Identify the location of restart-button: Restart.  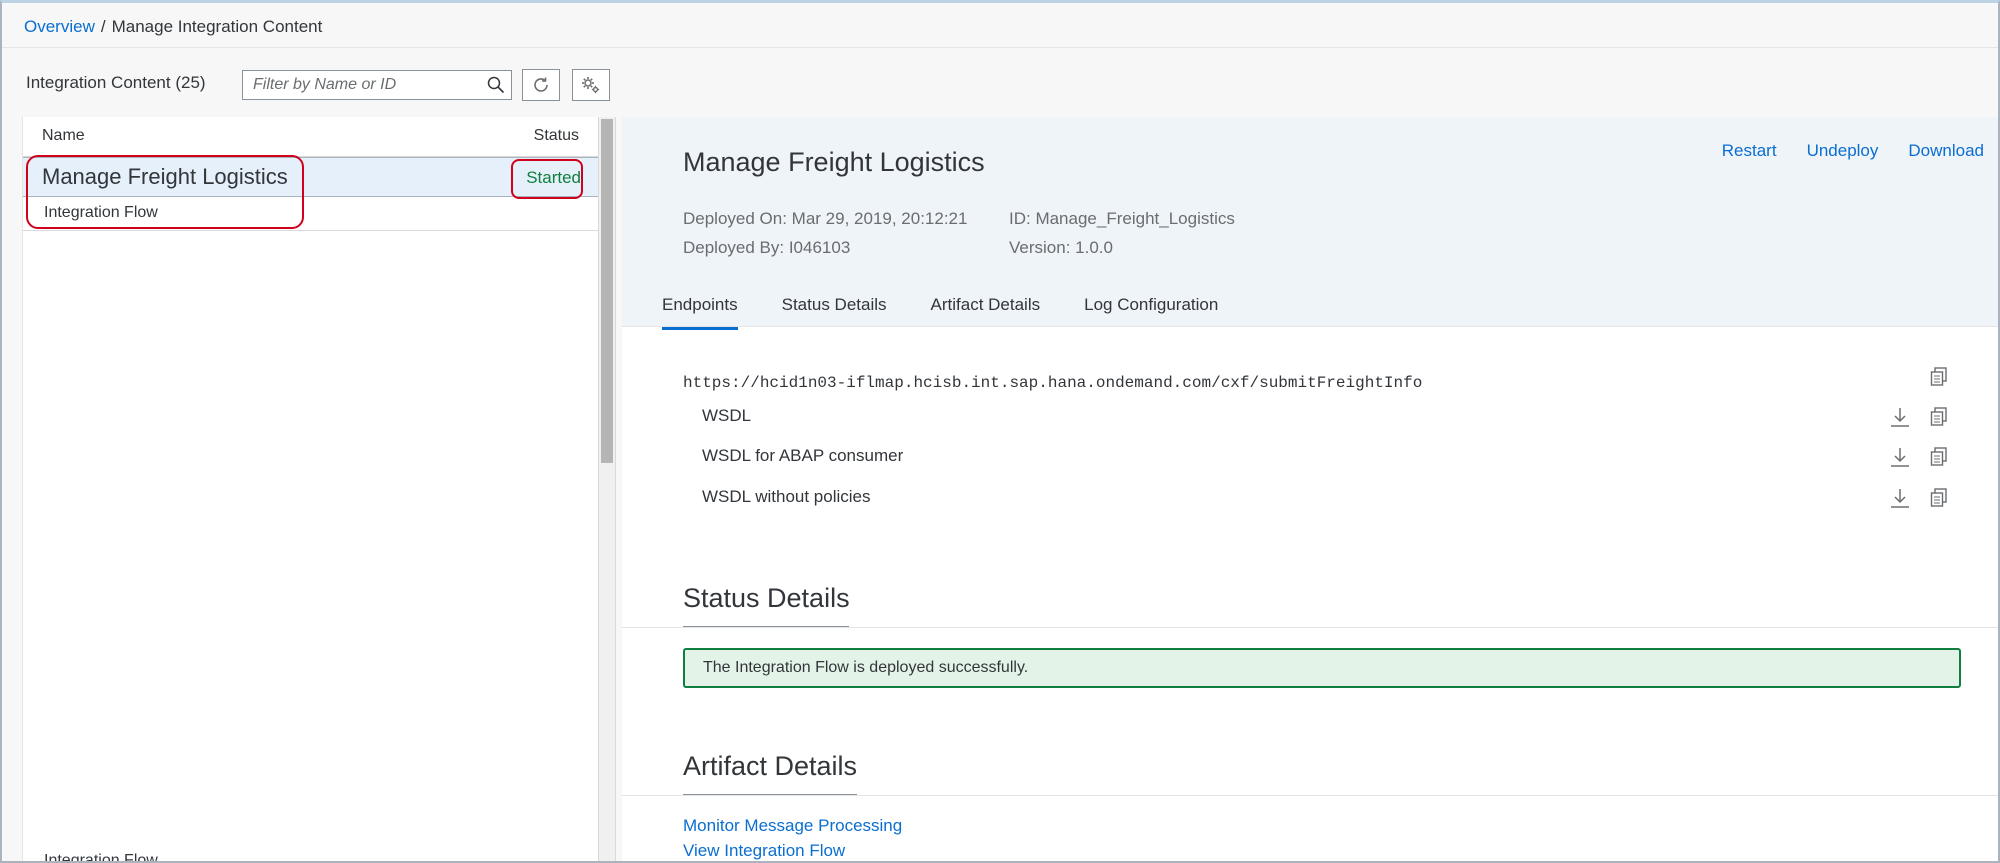
(1749, 151).